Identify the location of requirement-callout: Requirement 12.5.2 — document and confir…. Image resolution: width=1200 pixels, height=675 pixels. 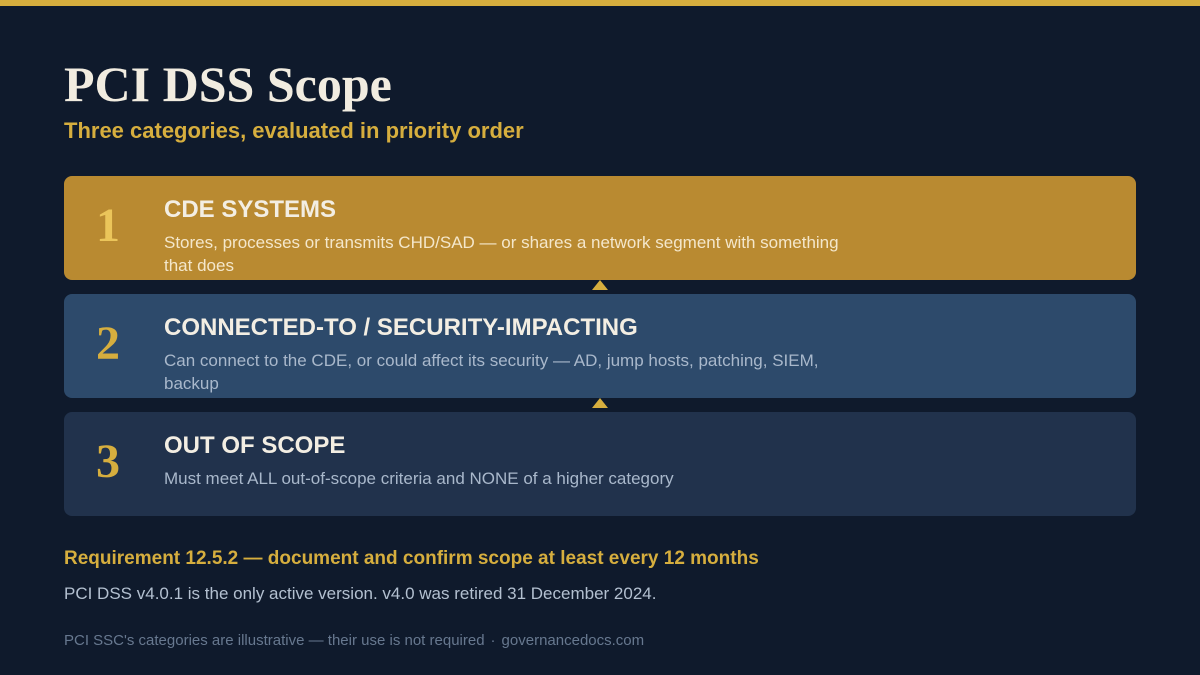
(411, 558).